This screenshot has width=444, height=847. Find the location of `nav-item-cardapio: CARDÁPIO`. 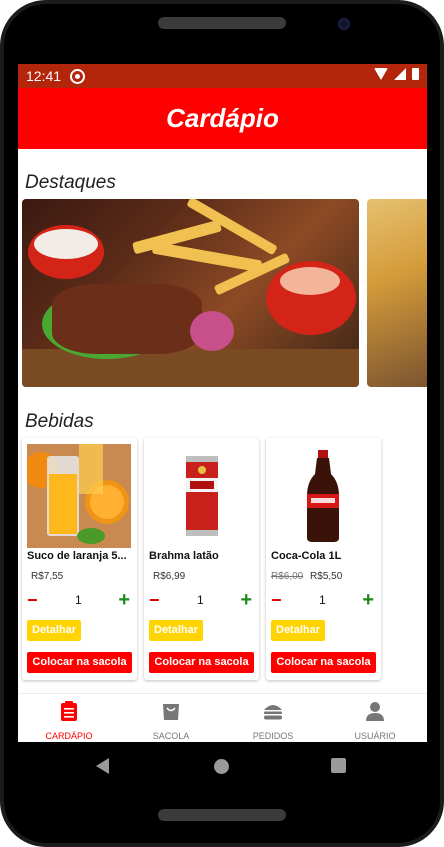

nav-item-cardapio: CARDÁPIO is located at coordinates (69, 718).